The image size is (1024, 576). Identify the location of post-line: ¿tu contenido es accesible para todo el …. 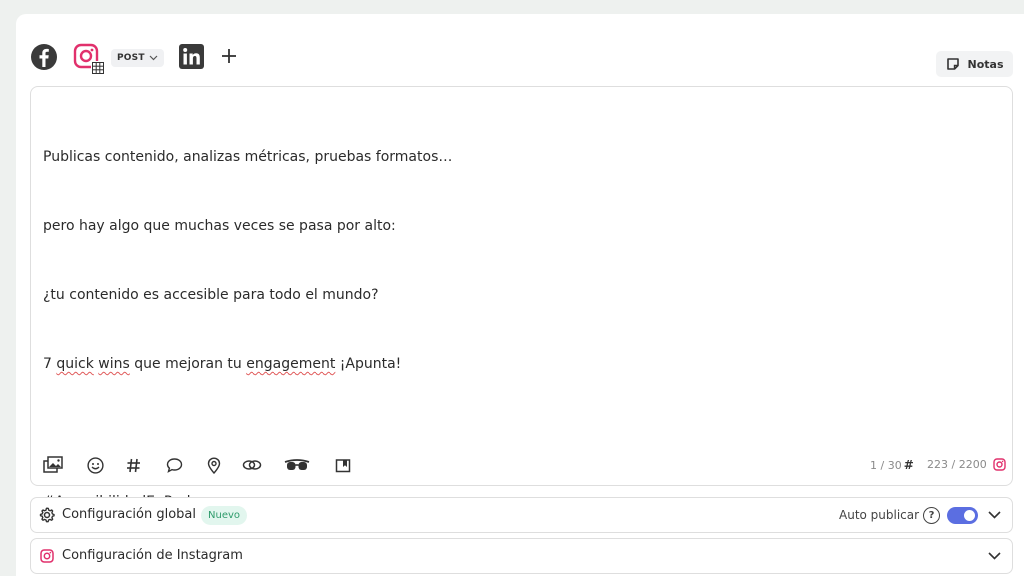
(211, 295).